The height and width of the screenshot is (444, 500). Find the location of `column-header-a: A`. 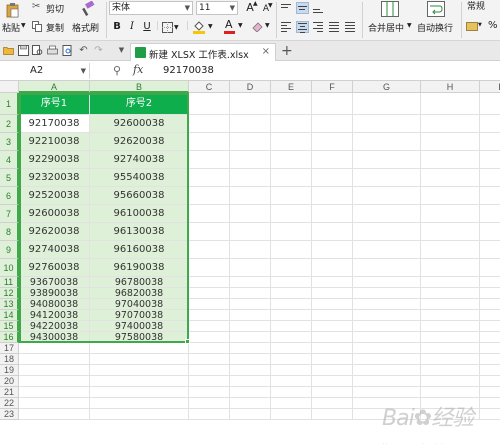

column-header-a: A is located at coordinates (54, 87).